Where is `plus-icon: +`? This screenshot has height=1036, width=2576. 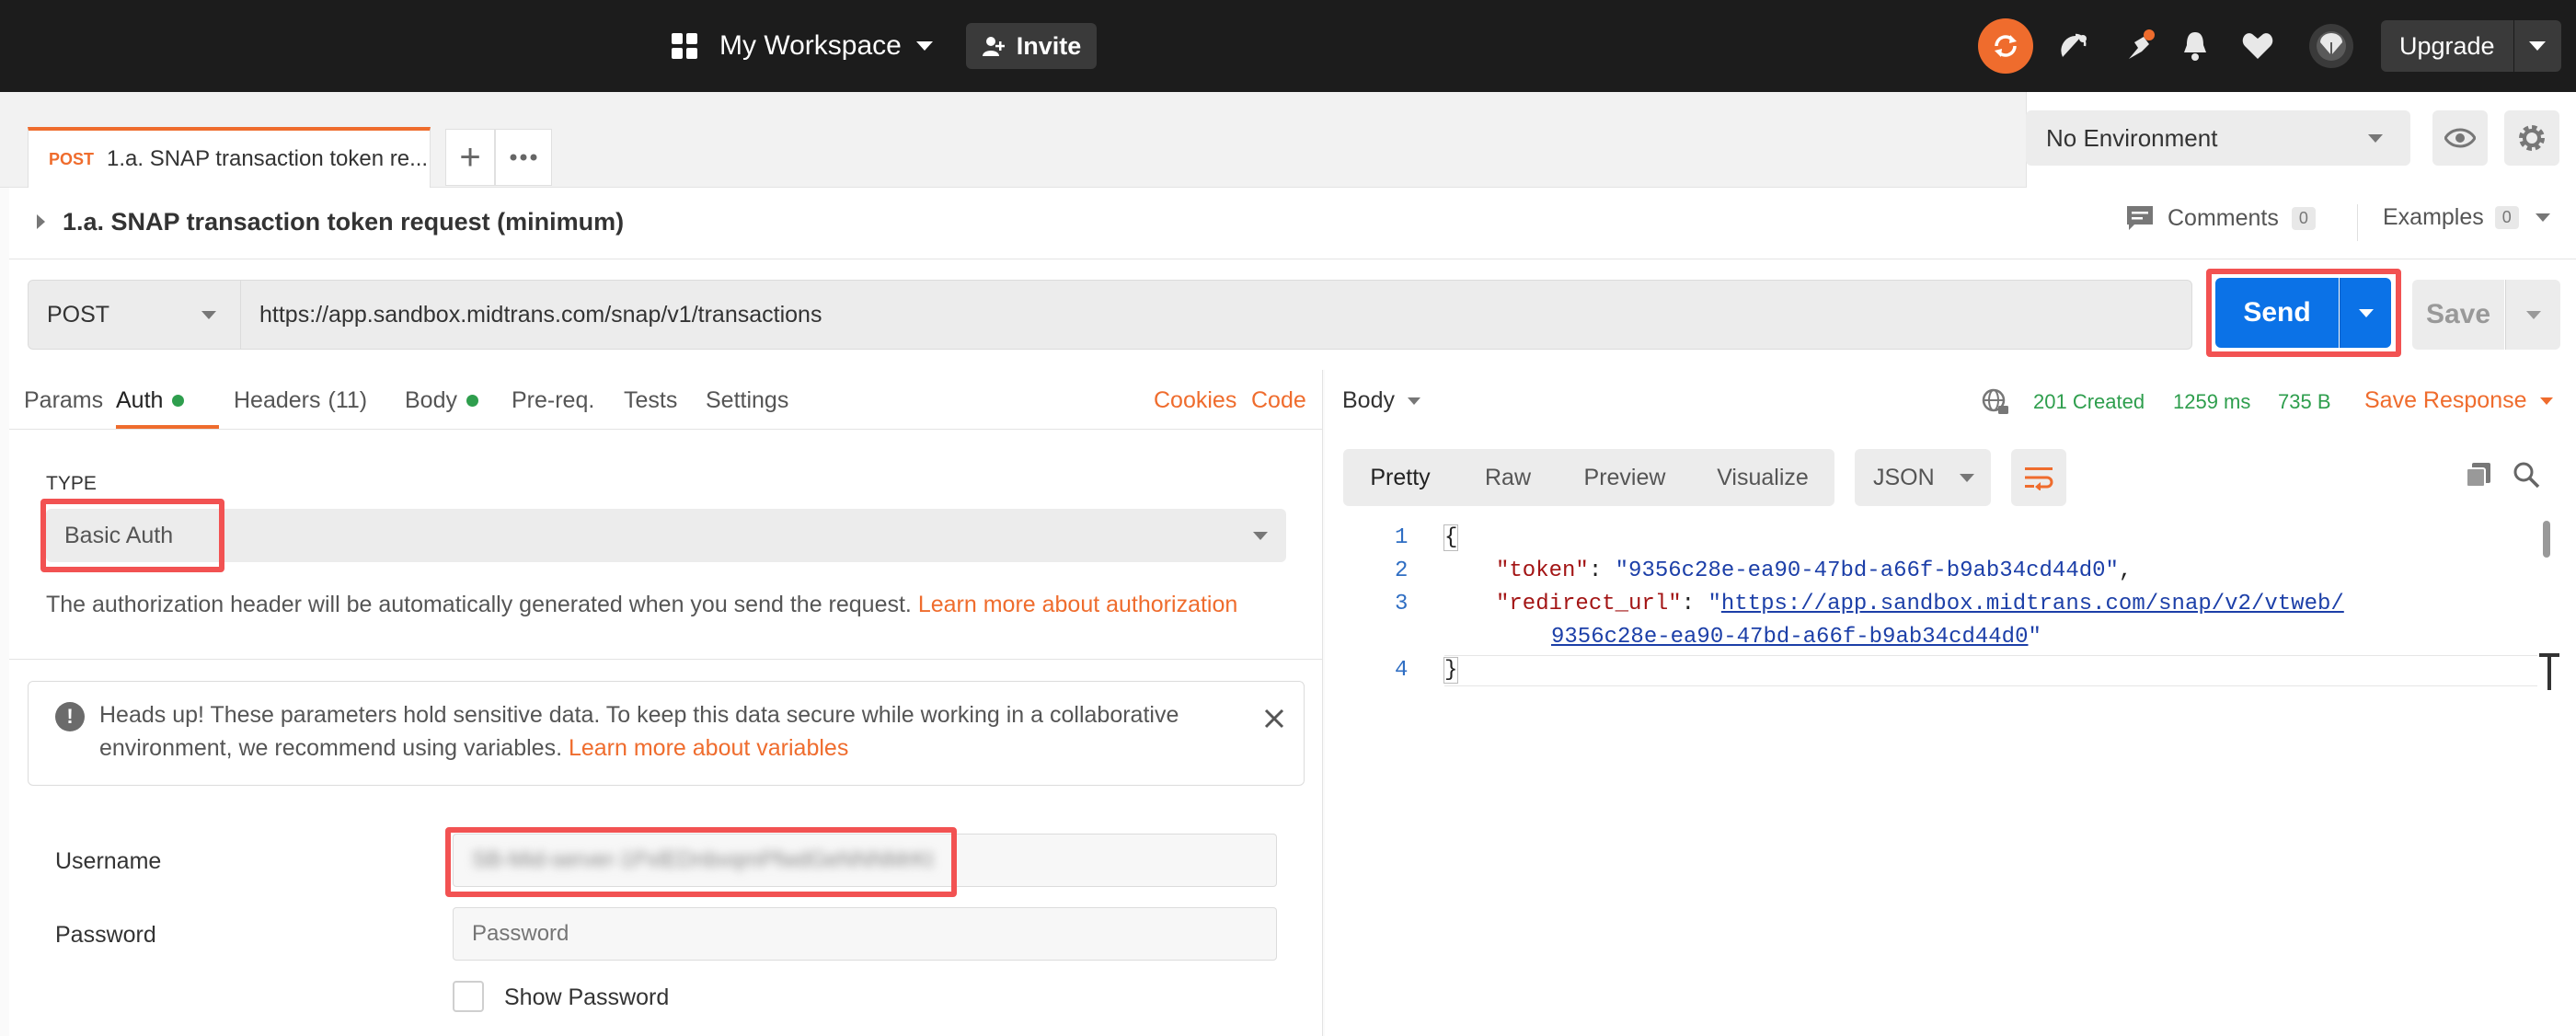 plus-icon: + is located at coordinates (470, 157).